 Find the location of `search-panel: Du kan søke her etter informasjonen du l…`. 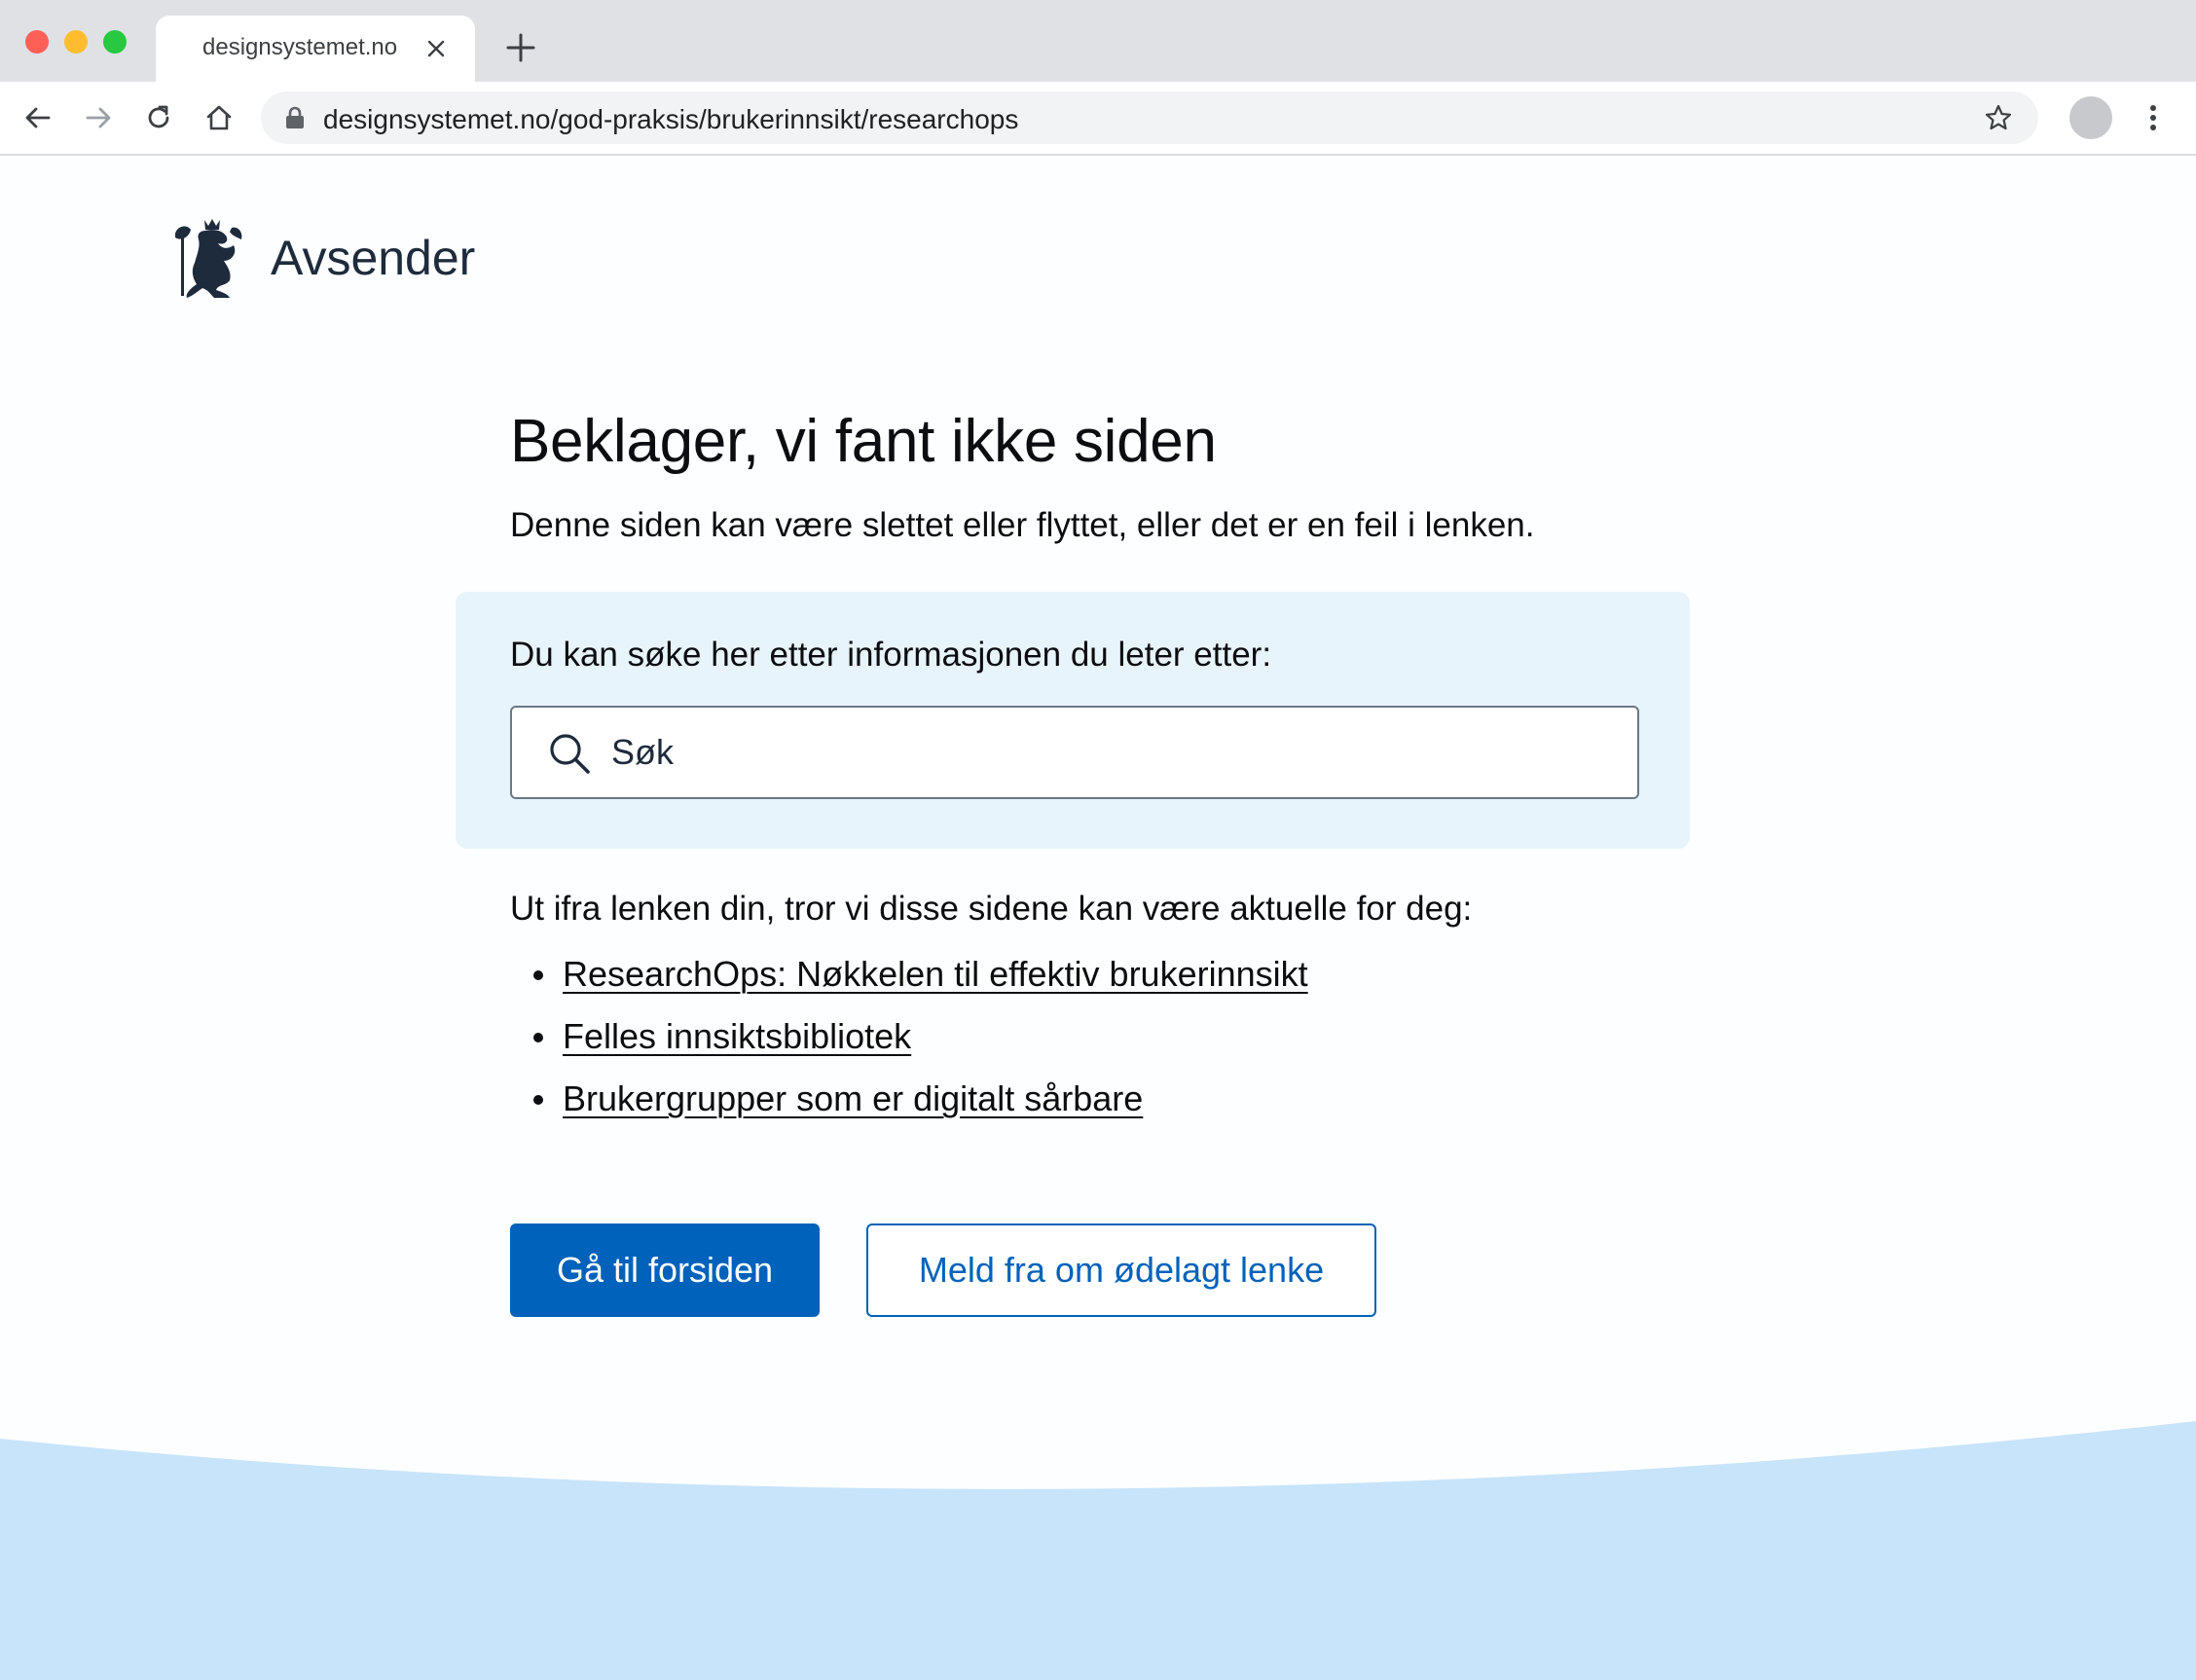

search-panel: Du kan søke her etter informasjonen du l… is located at coordinates (1073, 720).